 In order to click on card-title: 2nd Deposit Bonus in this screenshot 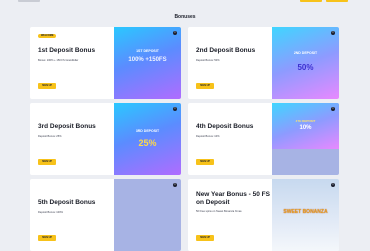, I will do `click(226, 50)`.